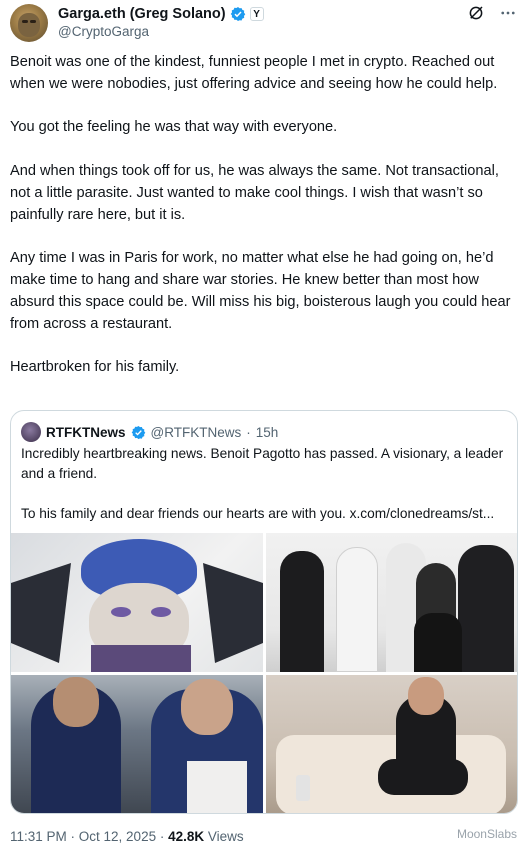 The image size is (529, 850). What do you see at coordinates (508, 15) in the screenshot?
I see `more-icon` at bounding box center [508, 15].